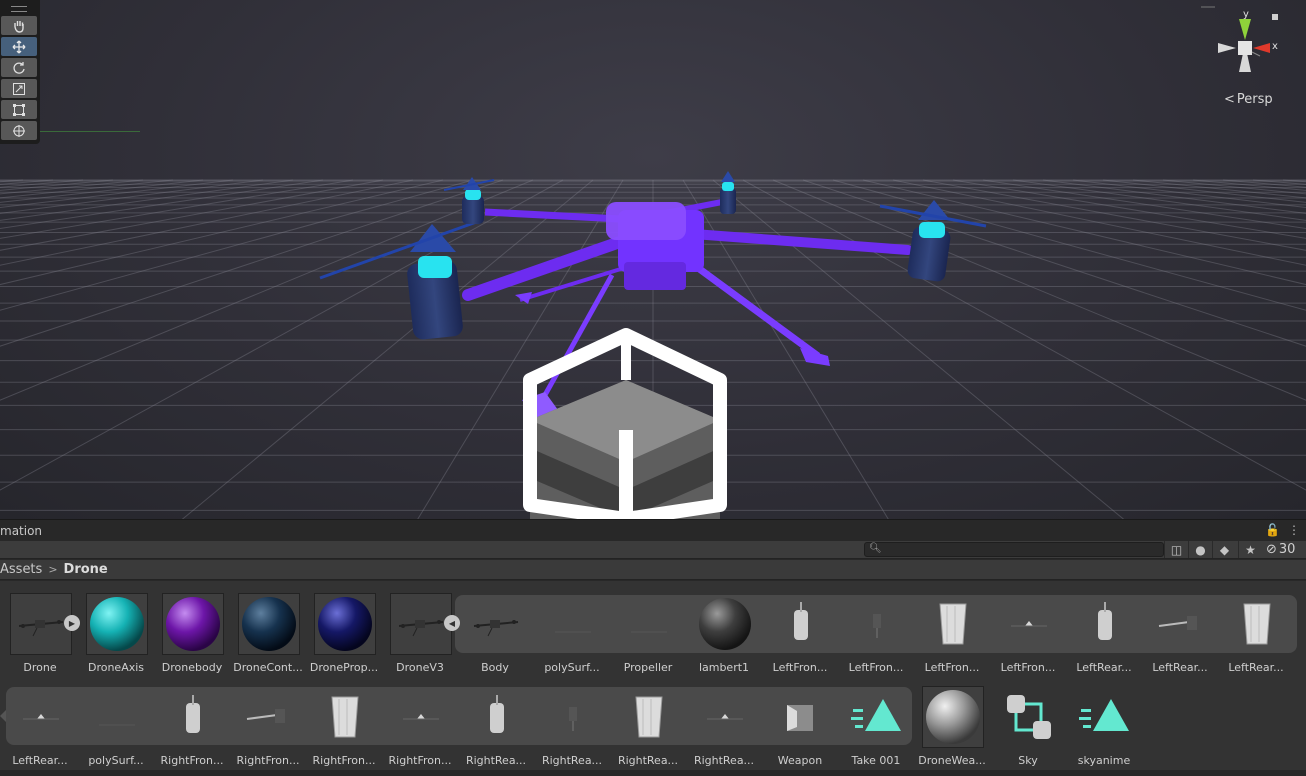 The height and width of the screenshot is (776, 1306). What do you see at coordinates (86, 569) in the screenshot?
I see `breadcrumb-drone: Drone` at bounding box center [86, 569].